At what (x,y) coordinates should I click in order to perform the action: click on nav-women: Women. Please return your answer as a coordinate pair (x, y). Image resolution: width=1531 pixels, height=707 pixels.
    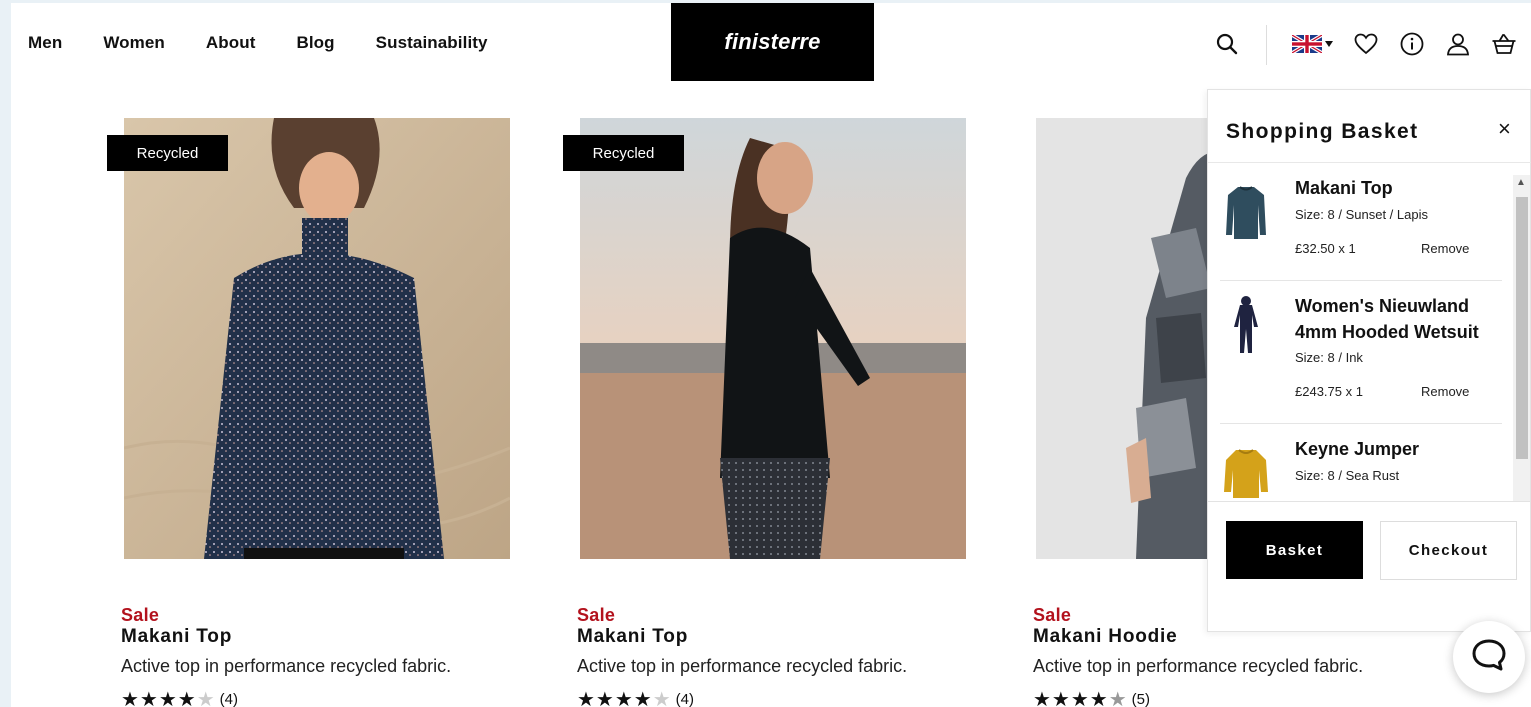
    Looking at the image, I should click on (134, 43).